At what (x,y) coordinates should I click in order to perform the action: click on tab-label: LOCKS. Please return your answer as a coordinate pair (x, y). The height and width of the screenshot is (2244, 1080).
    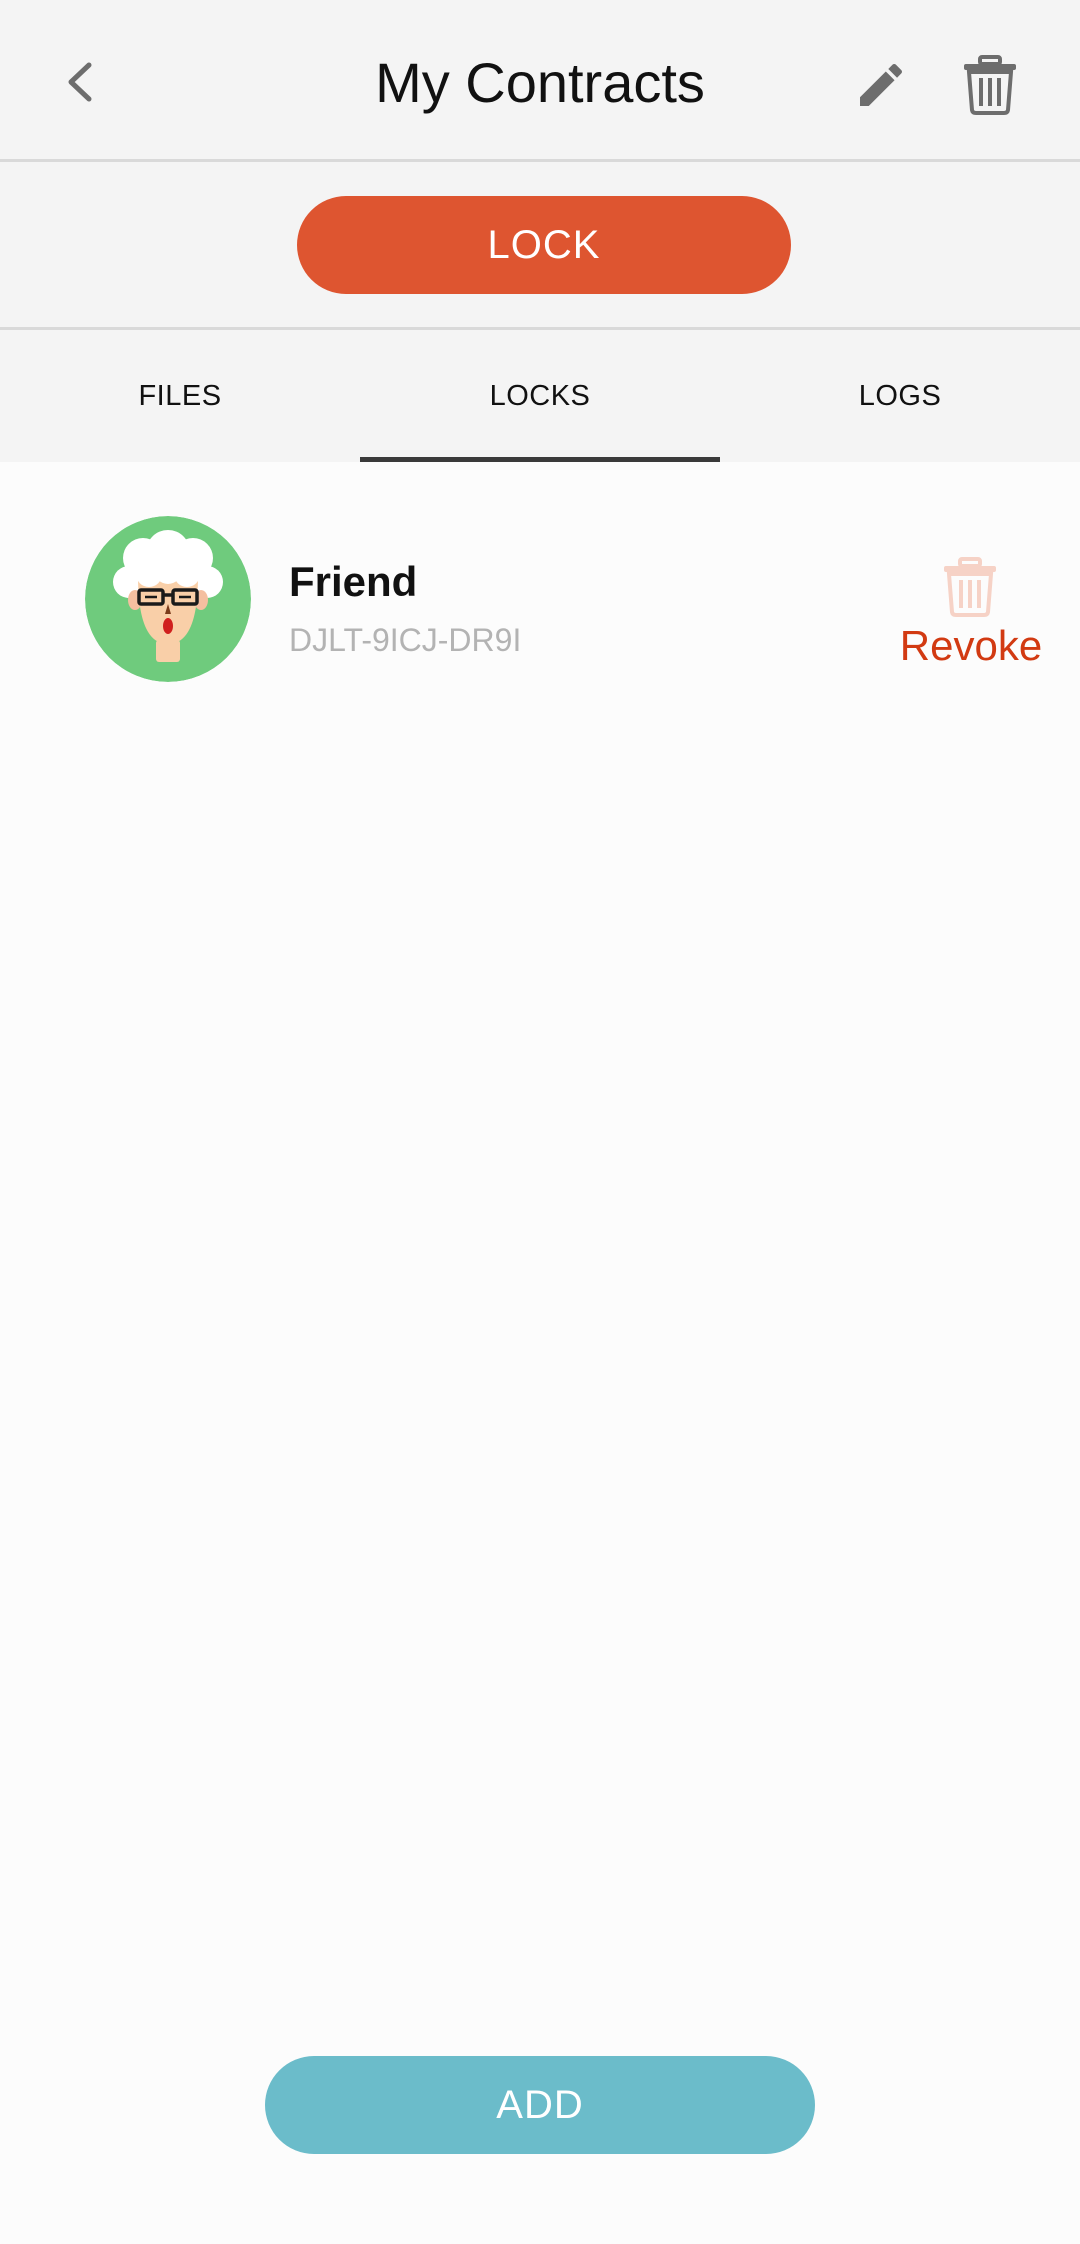
    Looking at the image, I should click on (540, 395).